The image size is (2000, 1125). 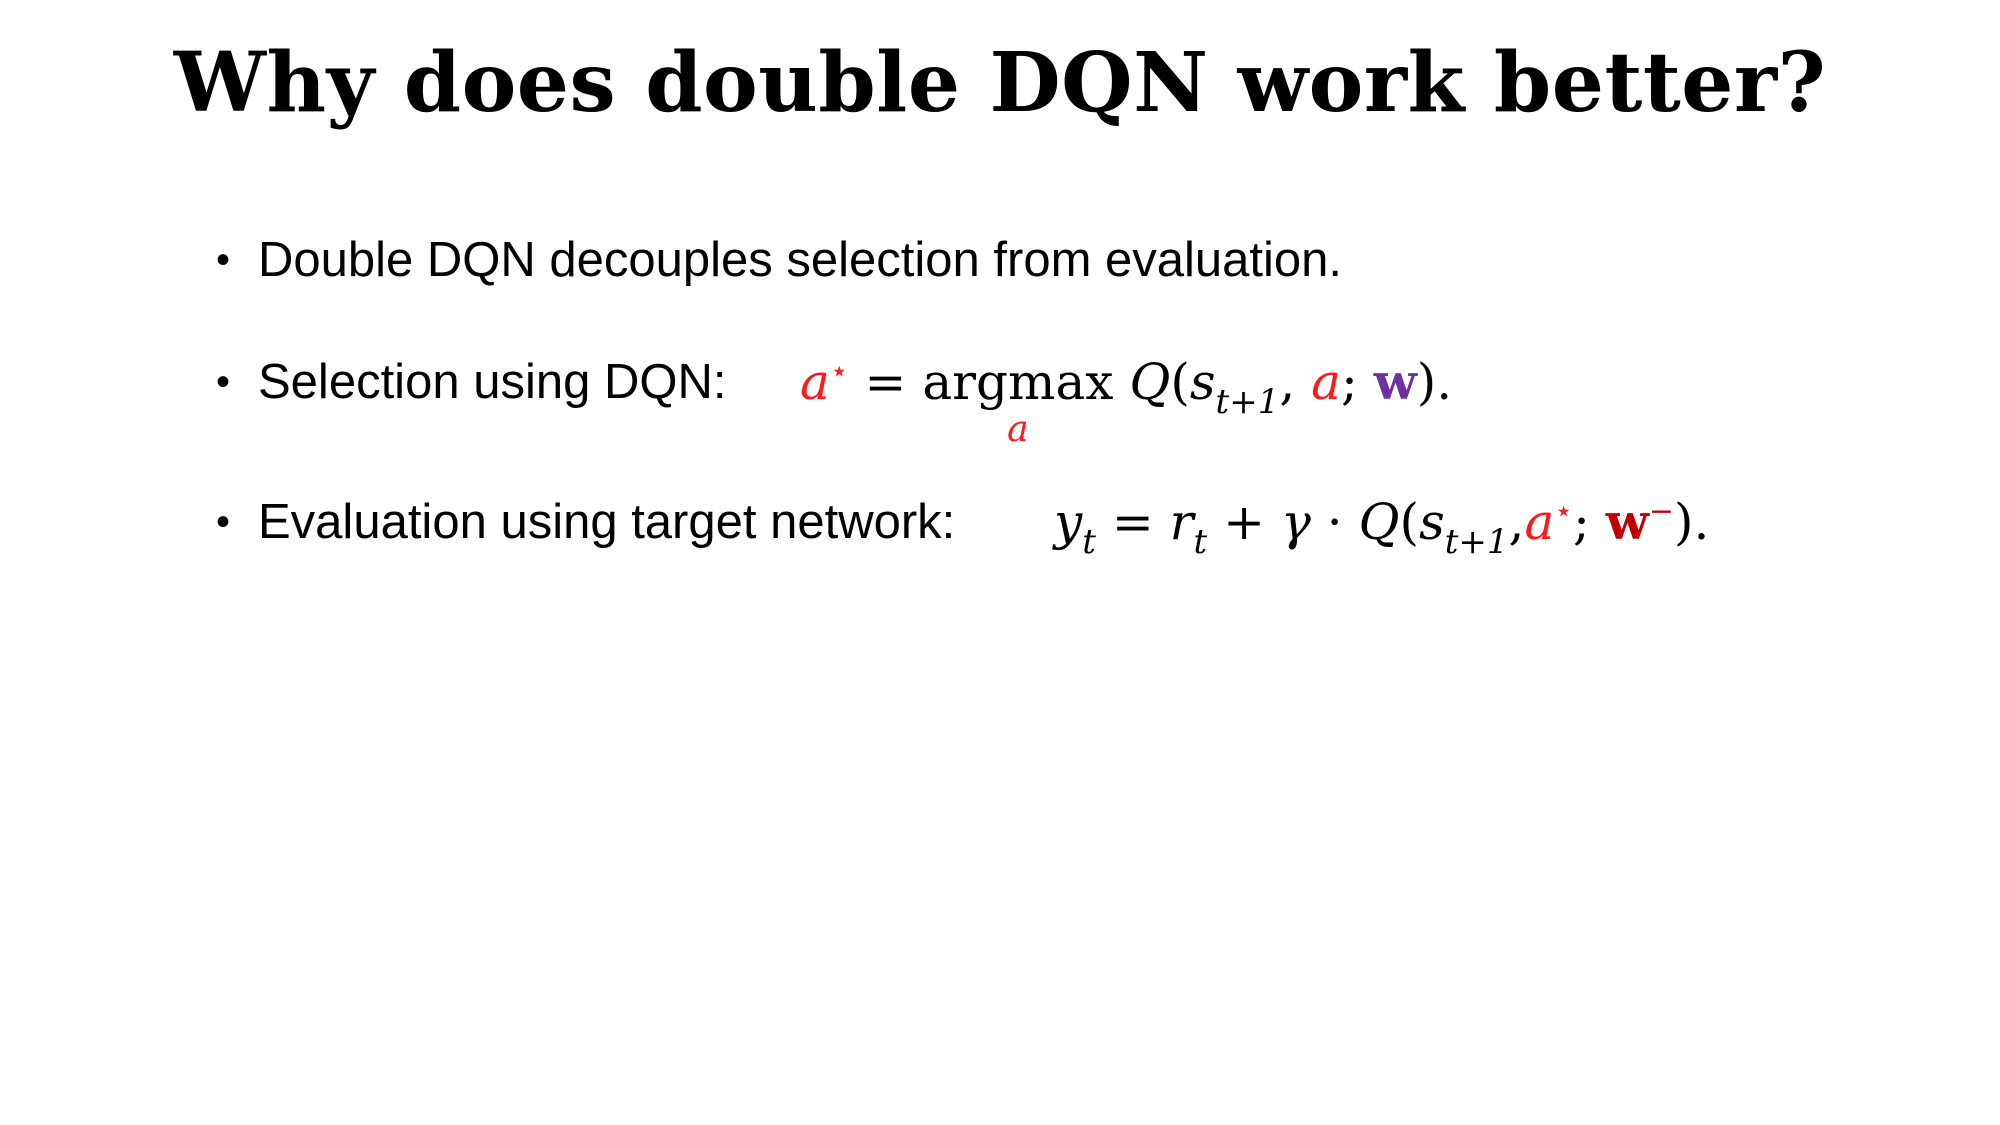 What do you see at coordinates (607, 522) in the screenshot?
I see `bullet-text: Evaluation using target network:` at bounding box center [607, 522].